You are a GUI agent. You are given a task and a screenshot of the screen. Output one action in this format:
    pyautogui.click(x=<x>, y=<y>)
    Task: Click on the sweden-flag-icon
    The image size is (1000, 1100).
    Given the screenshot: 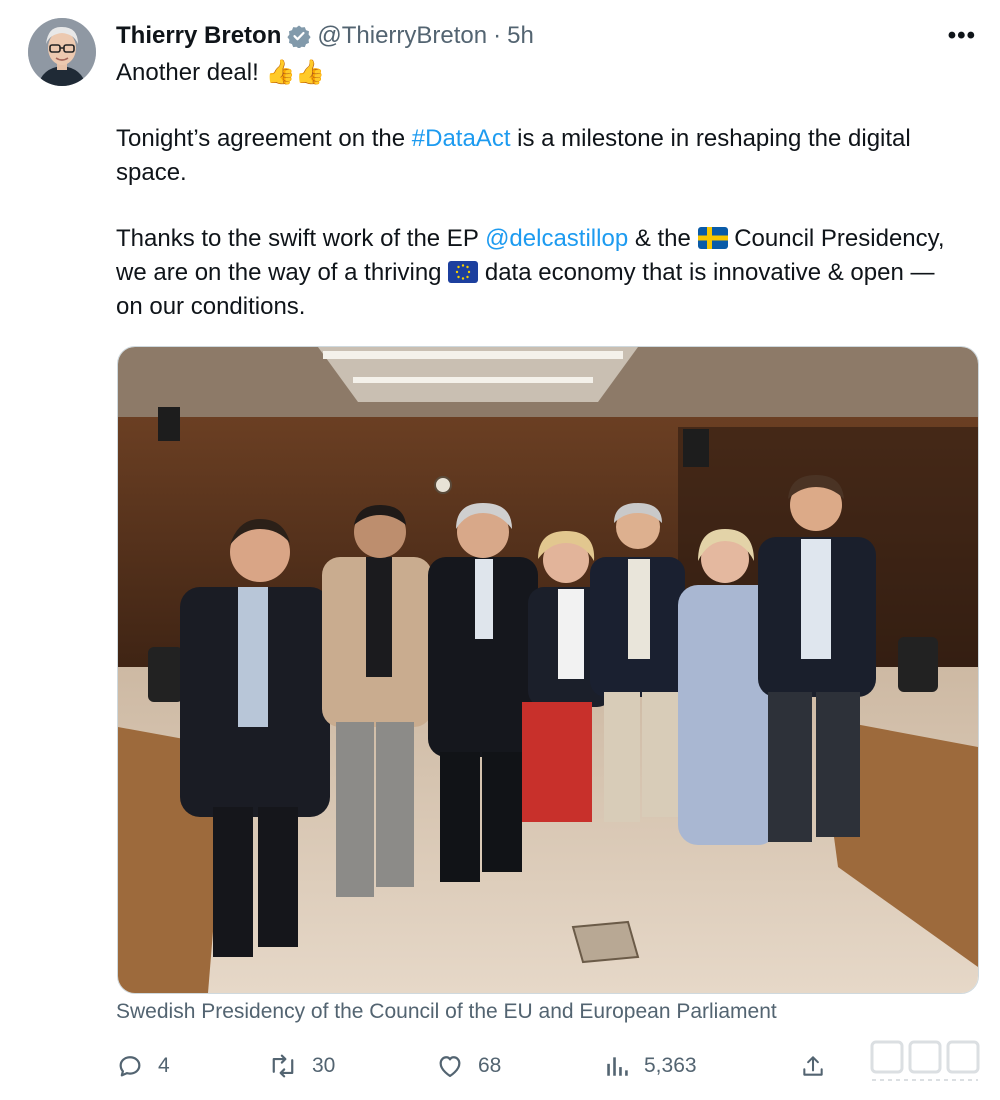 What is the action you would take?
    pyautogui.click(x=712, y=238)
    